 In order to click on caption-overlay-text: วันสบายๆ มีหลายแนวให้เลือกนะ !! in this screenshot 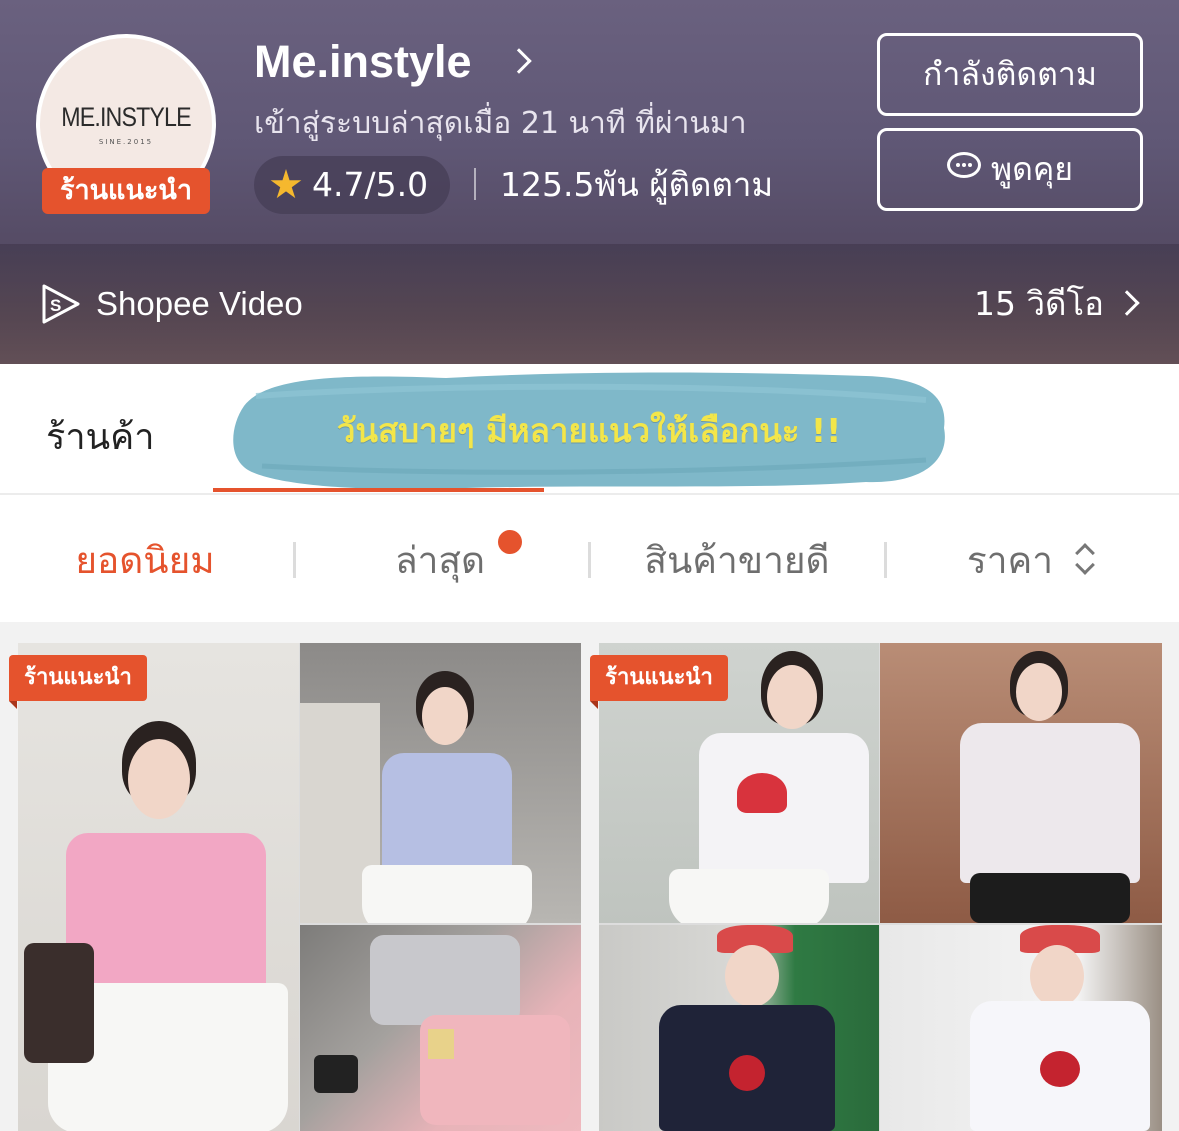, I will do `click(589, 430)`.